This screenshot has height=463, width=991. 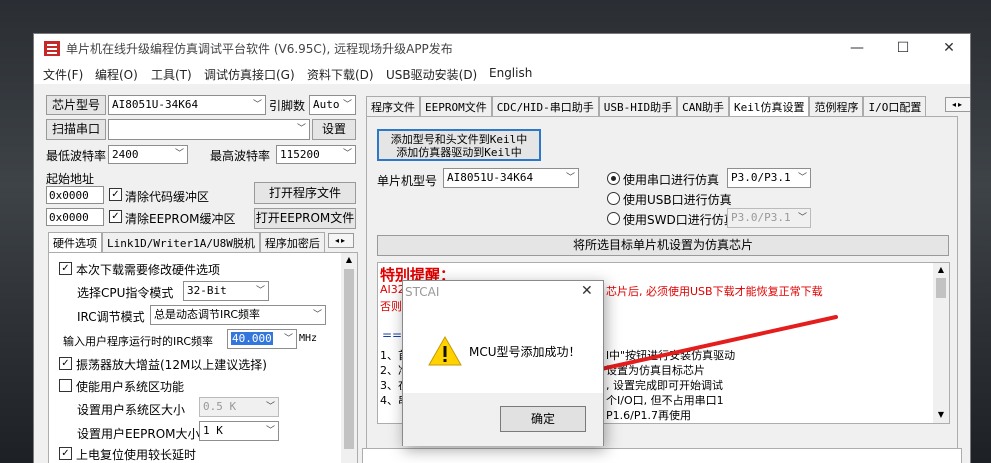 What do you see at coordinates (422, 292) in the screenshot?
I see `dialog-title: STCAI` at bounding box center [422, 292].